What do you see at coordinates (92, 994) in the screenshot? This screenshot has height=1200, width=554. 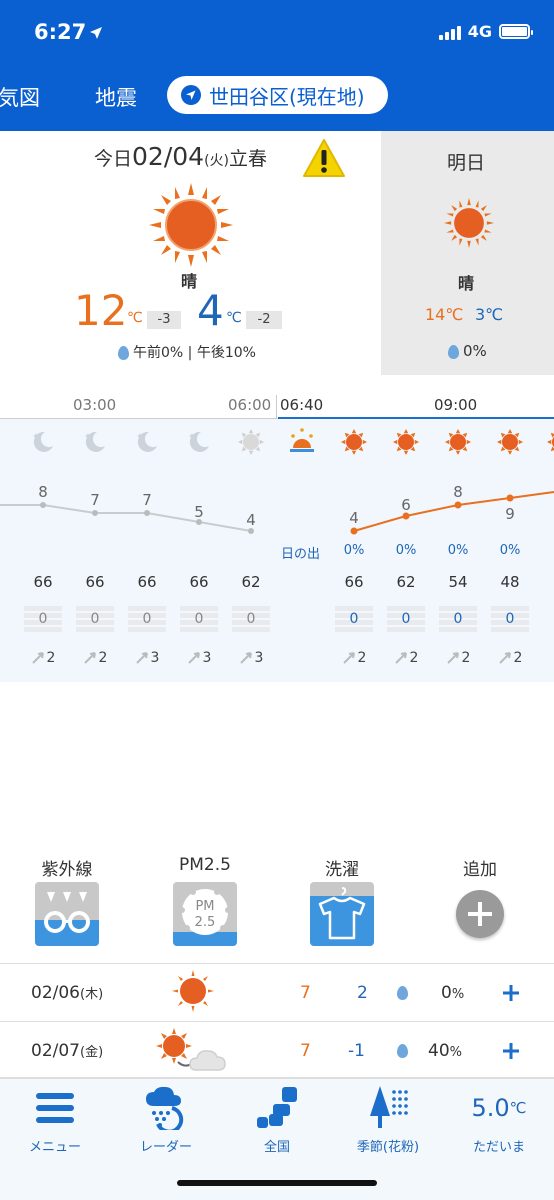 I see `week-weekday: (木)` at bounding box center [92, 994].